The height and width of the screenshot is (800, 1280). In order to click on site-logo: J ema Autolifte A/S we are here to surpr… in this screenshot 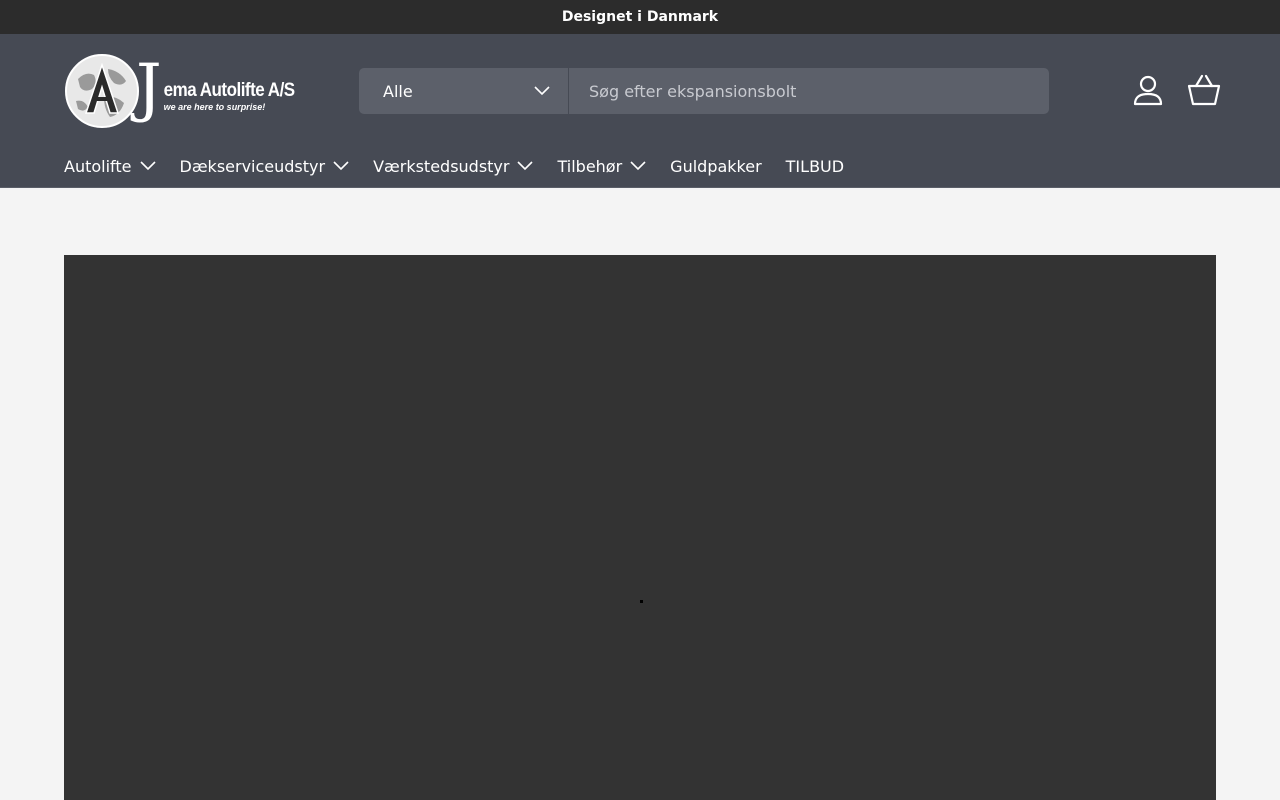, I will do `click(180, 91)`.